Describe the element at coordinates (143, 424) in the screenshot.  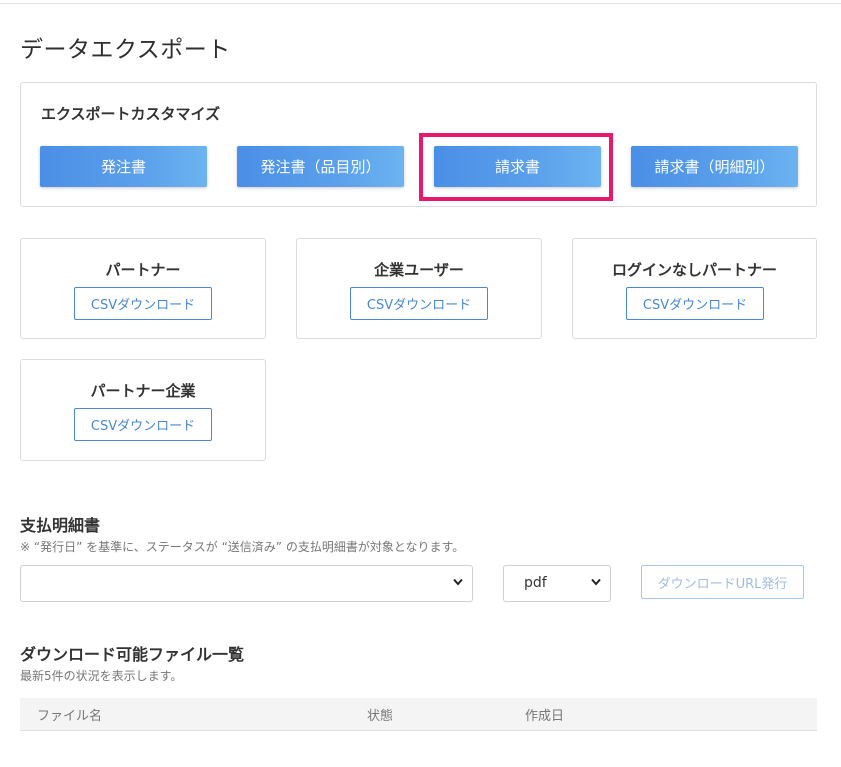
I see `partner-company-csv-download-button: CSVダウンロード` at that location.